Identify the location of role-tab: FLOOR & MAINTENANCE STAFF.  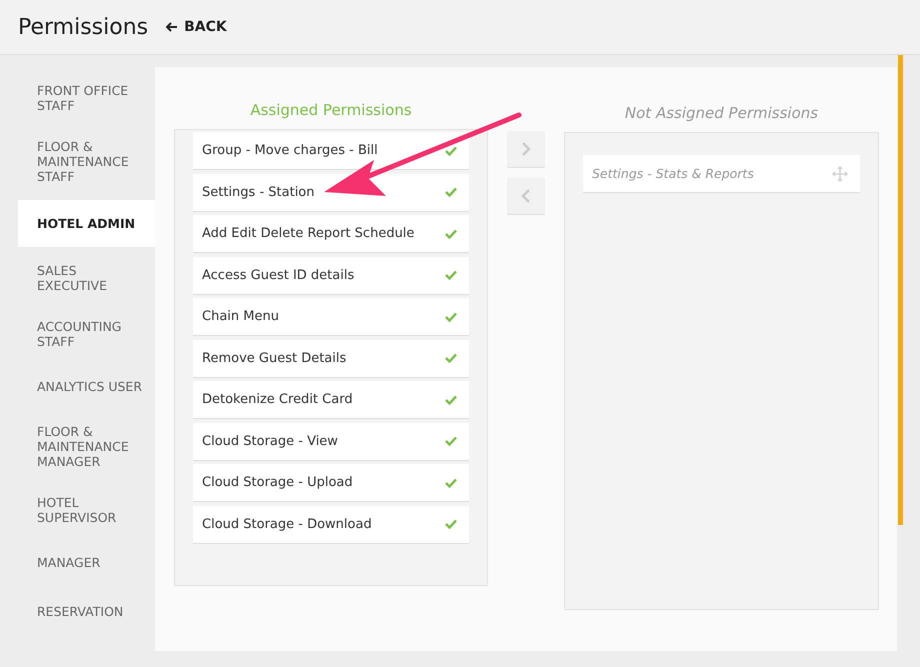
(86, 161).